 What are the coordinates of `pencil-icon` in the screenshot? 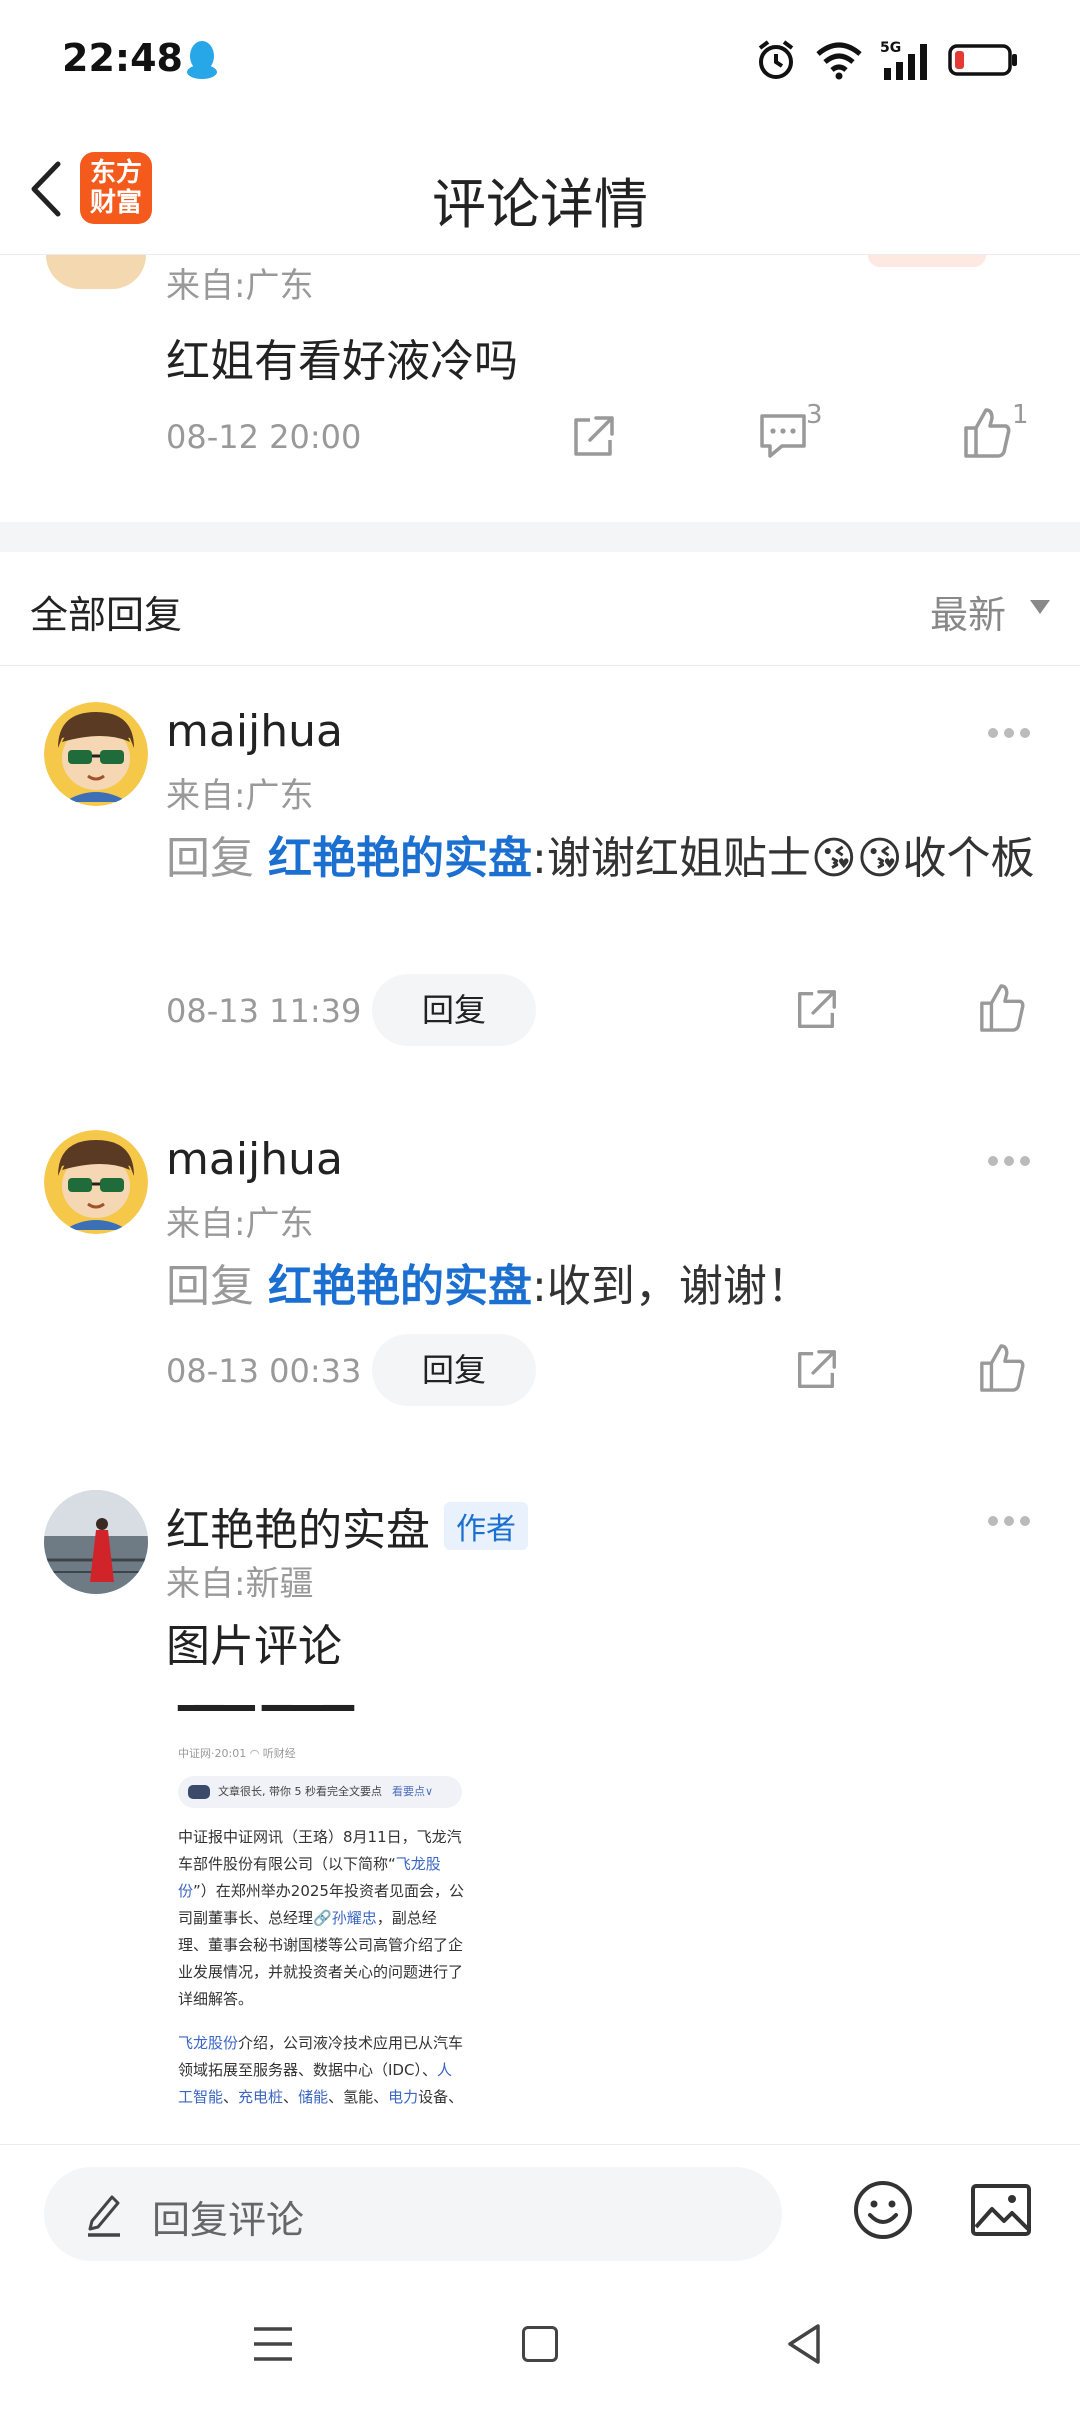 It's located at (104, 2216).